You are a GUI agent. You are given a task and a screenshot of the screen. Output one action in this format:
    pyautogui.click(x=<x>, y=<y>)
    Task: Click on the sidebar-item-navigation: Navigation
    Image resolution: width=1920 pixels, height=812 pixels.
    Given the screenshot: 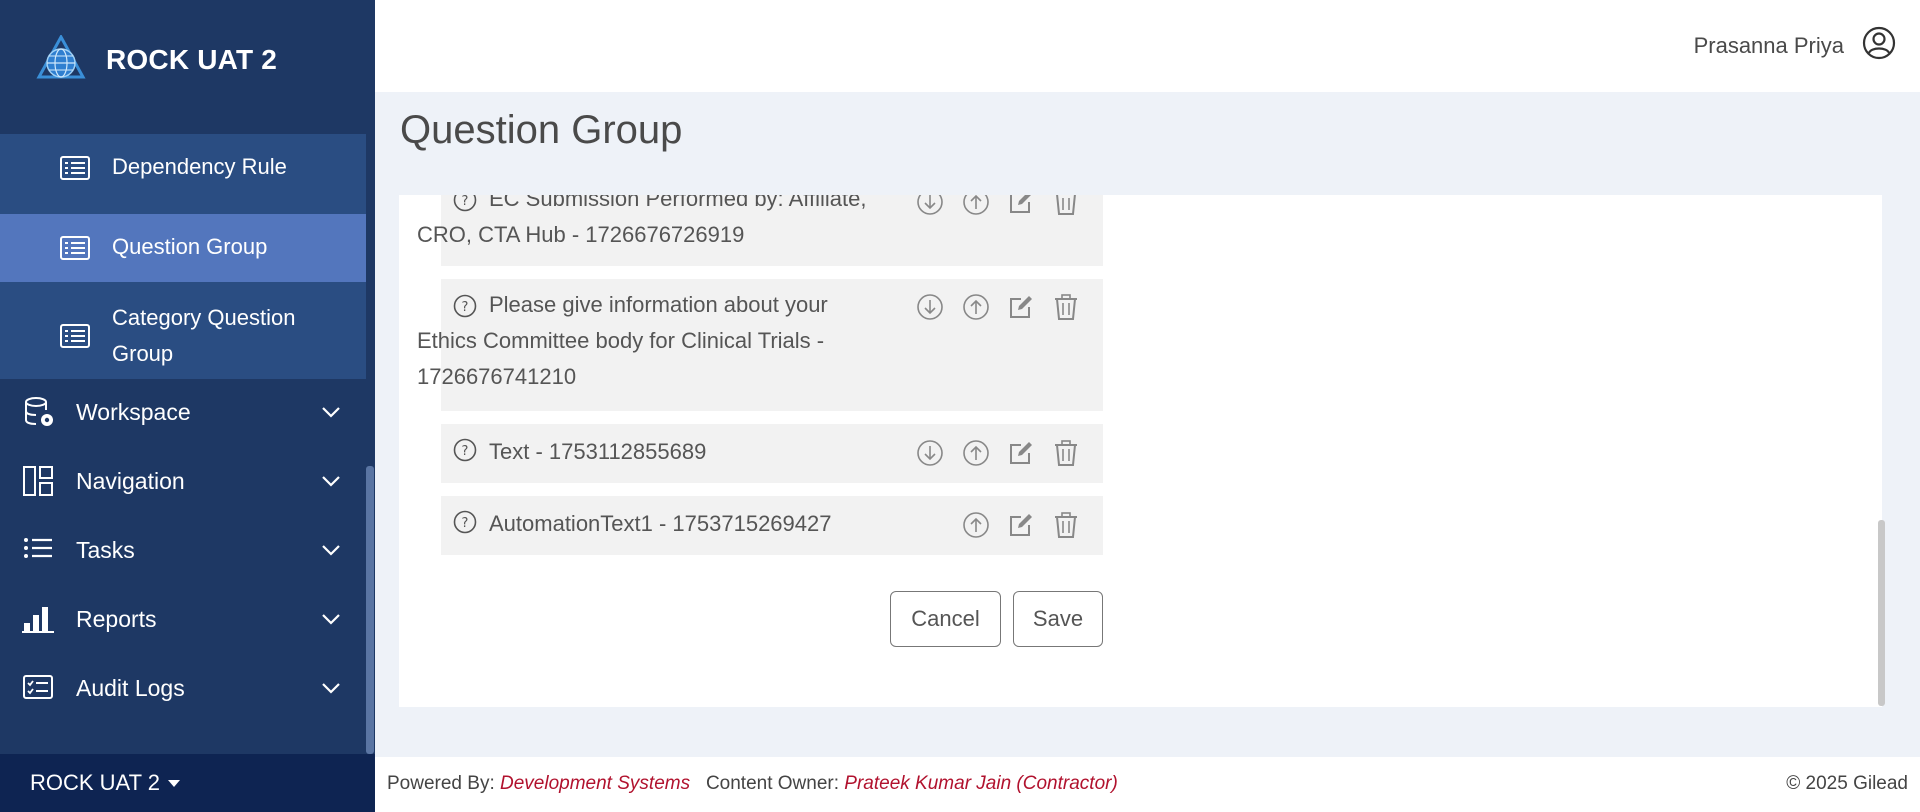 What is the action you would take?
    pyautogui.click(x=183, y=481)
    